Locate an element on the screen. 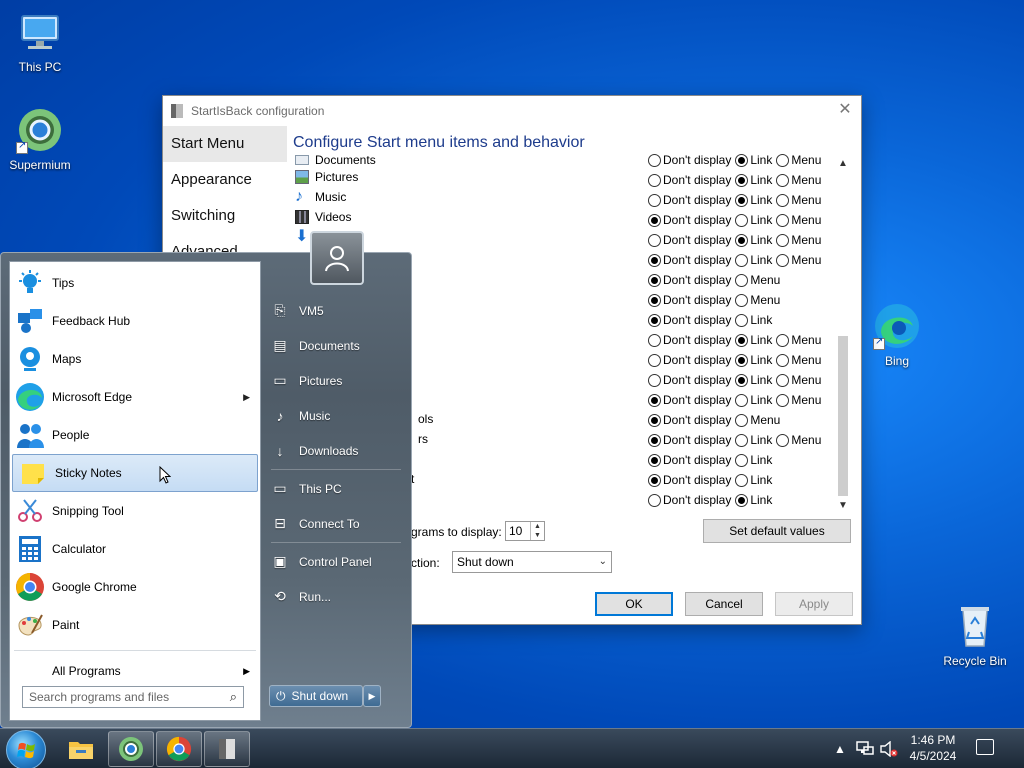 The width and height of the screenshot is (1024, 768). notification-center-icon is located at coordinates (985, 747).